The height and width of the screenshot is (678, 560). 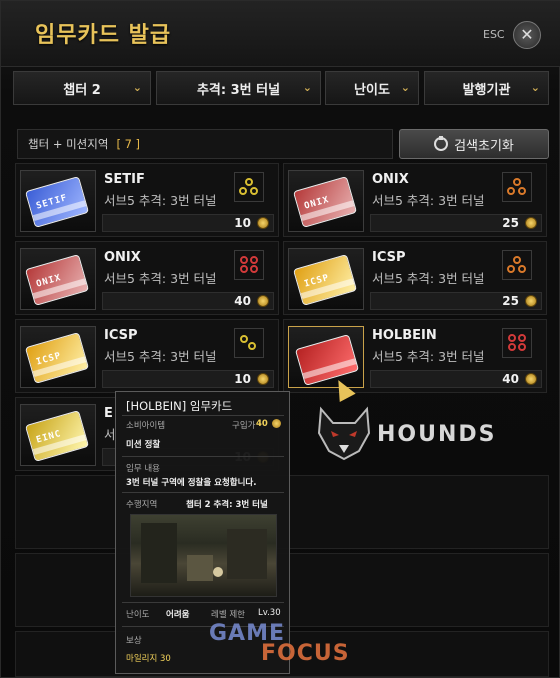 What do you see at coordinates (203, 555) in the screenshot?
I see `mission-preview-image` at bounding box center [203, 555].